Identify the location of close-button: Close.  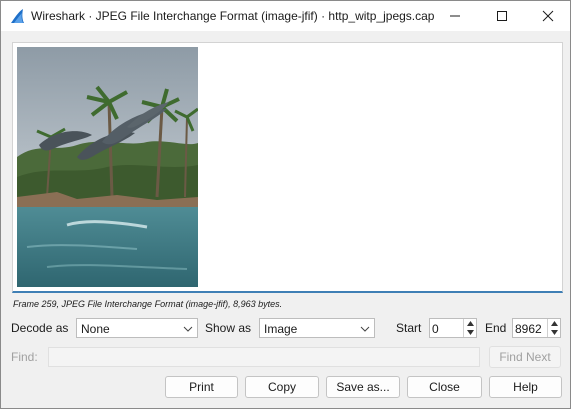
(444, 387).